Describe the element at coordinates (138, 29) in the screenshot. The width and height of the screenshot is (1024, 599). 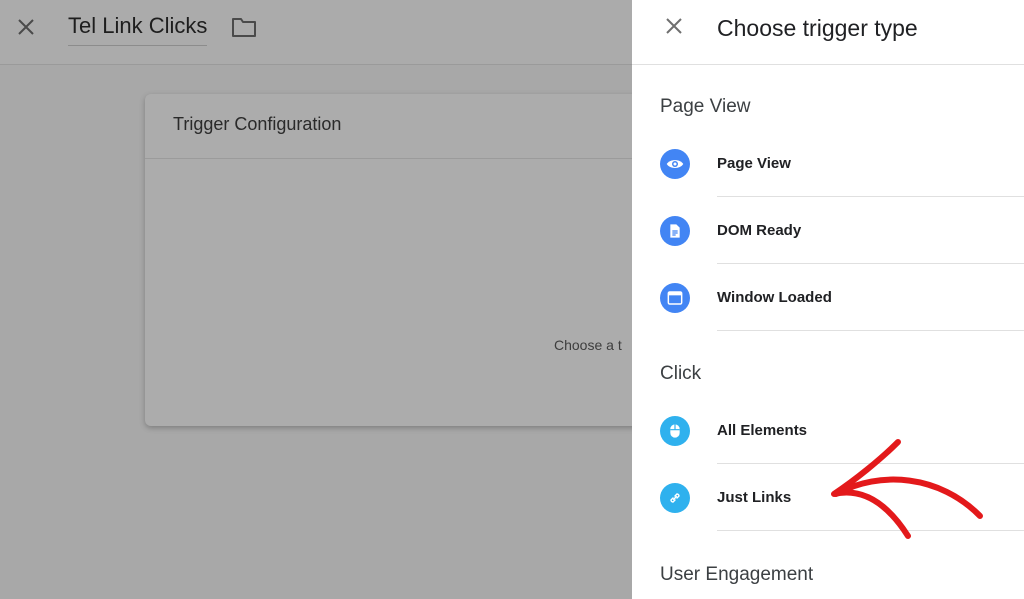
I see `trigger-name-field: Tel Link Clicks` at that location.